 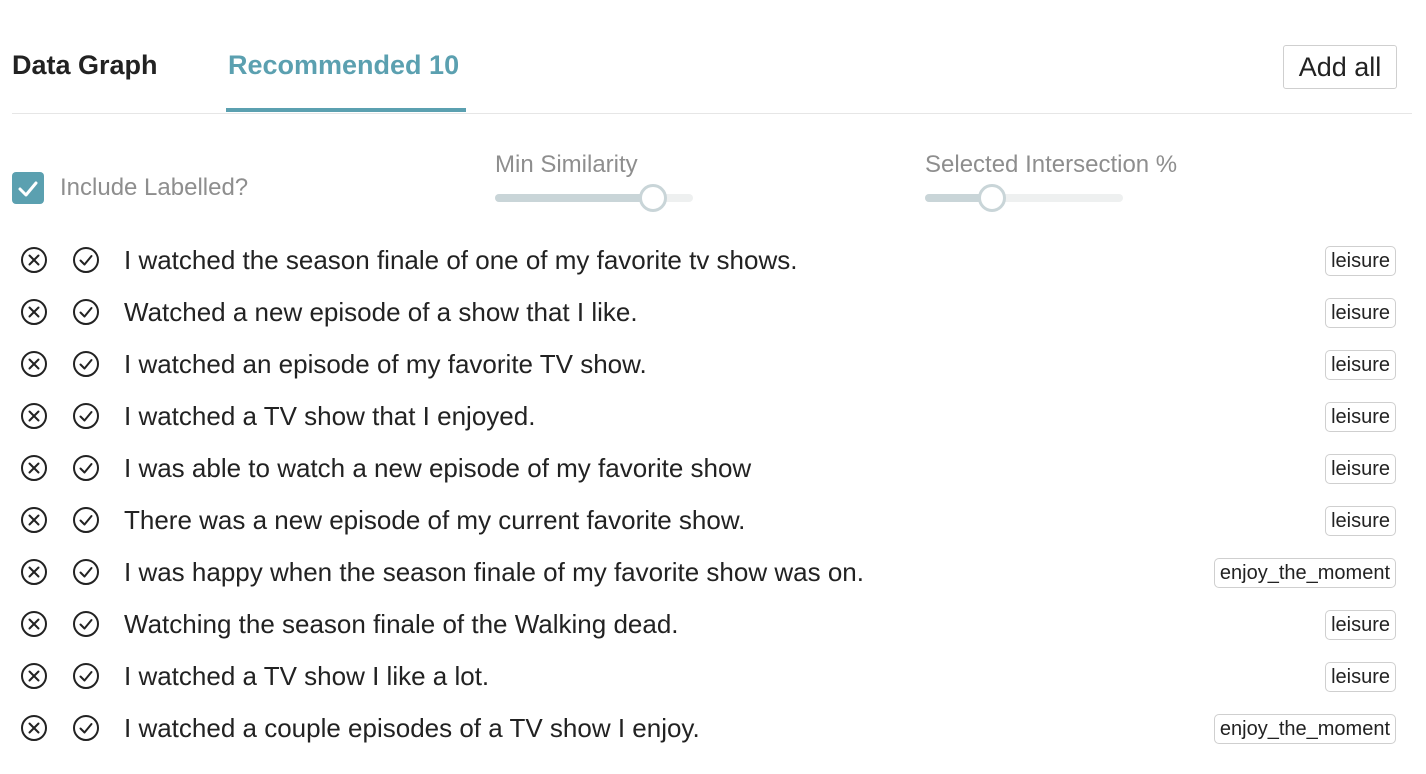 I want to click on min-similarity-thumb, so click(x=653, y=198).